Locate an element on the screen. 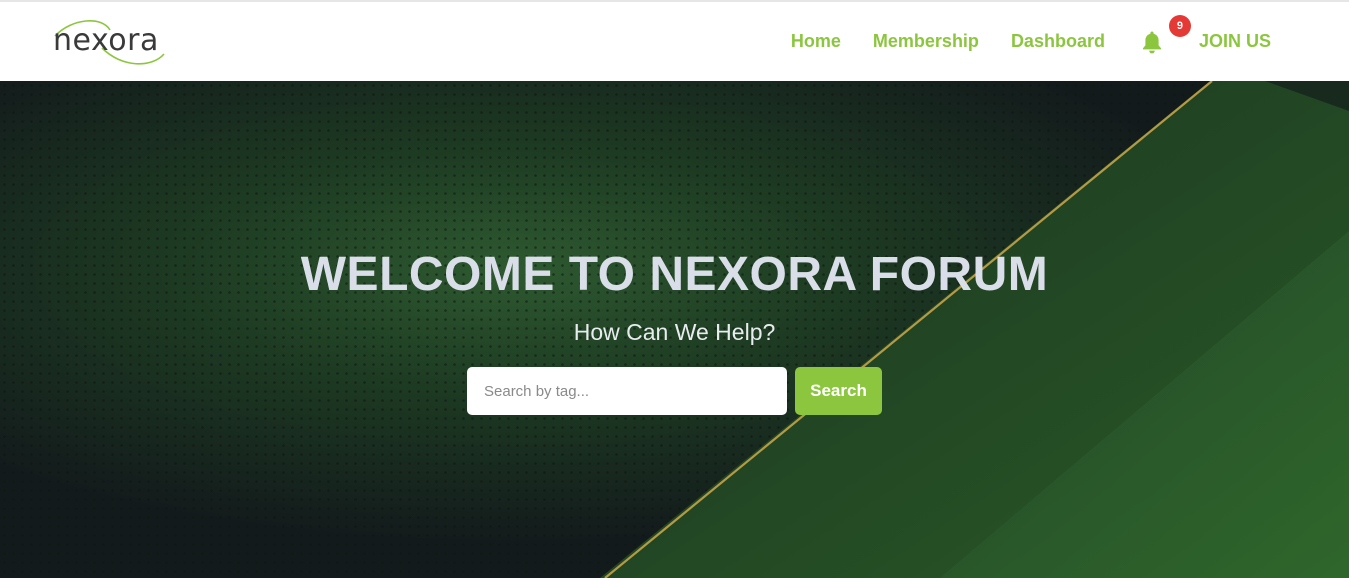  nav-links: Home Membership Dashboard 9 JOIN US is located at coordinates (1031, 41).